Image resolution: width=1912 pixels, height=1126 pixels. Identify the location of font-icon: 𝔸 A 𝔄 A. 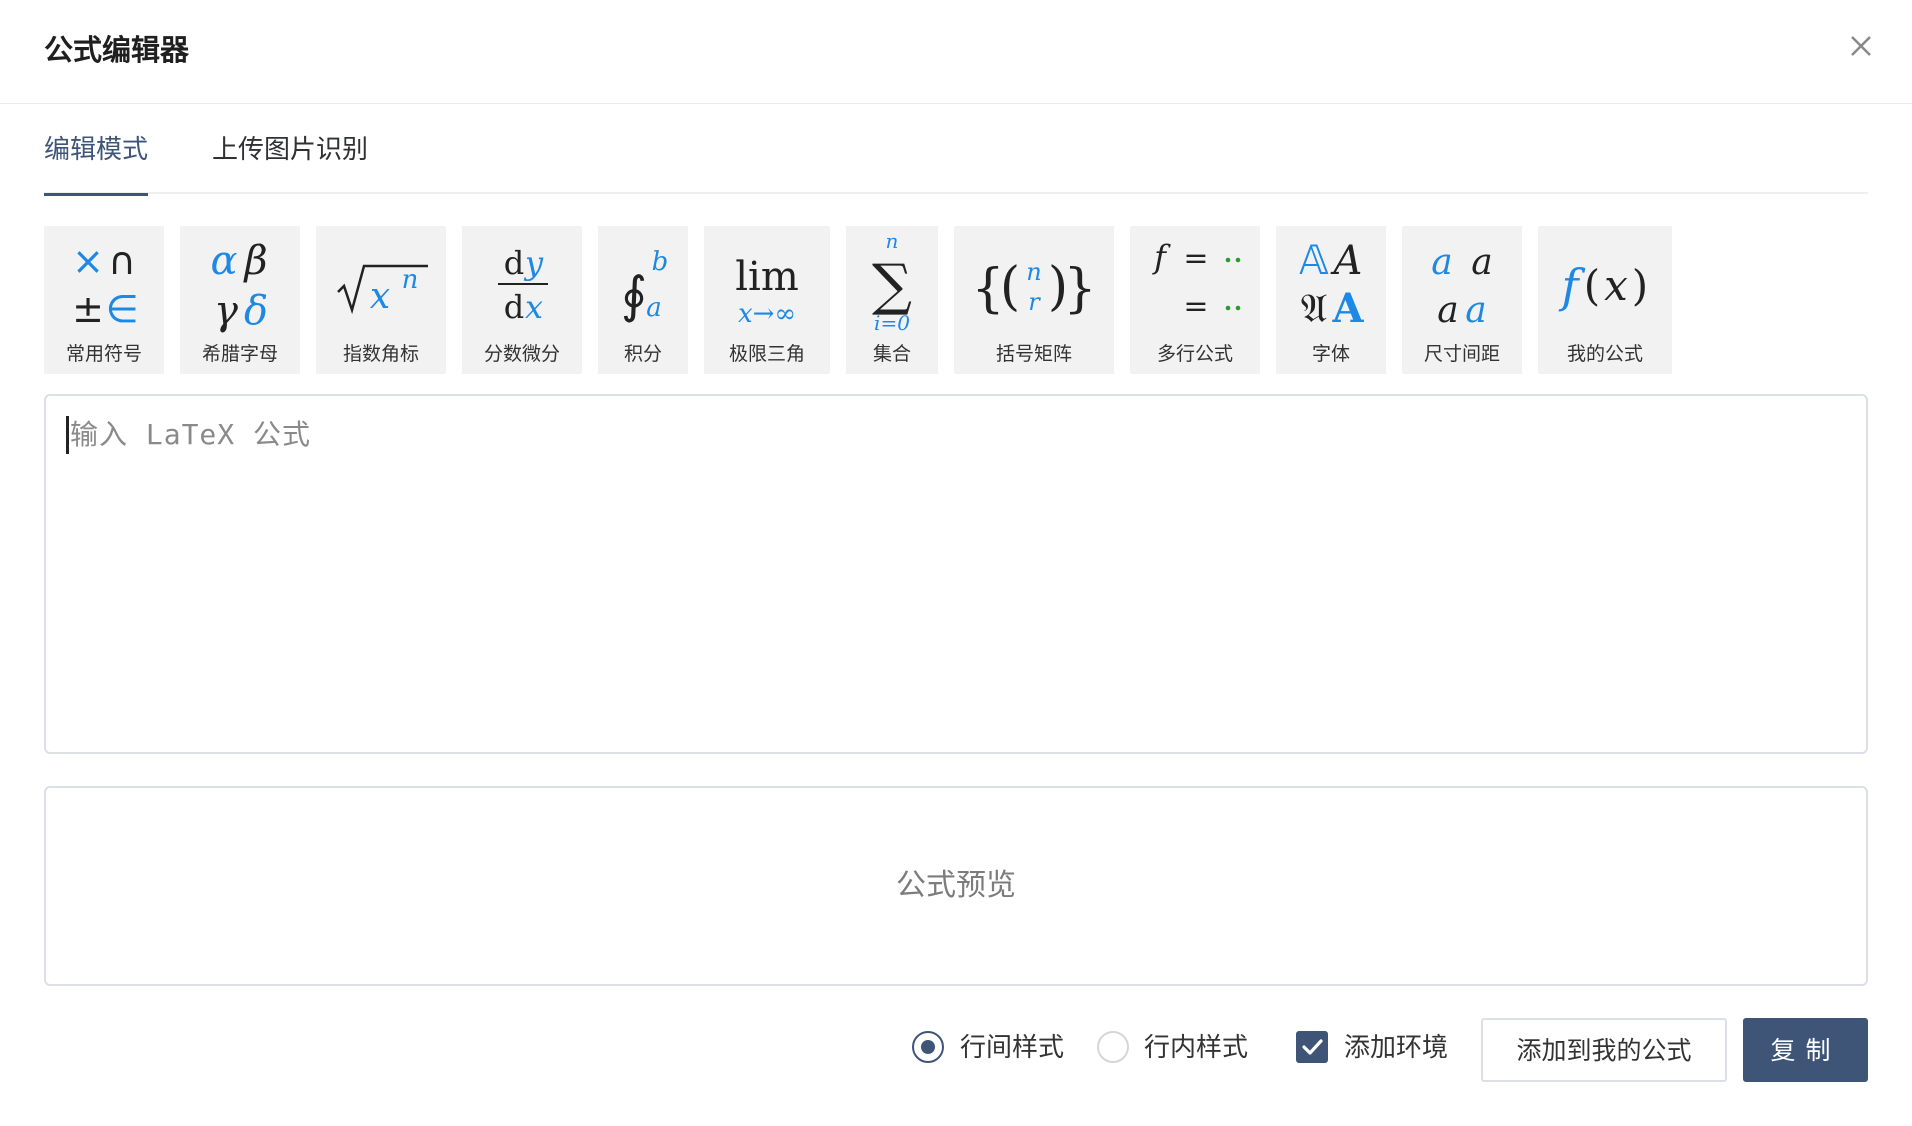
(1331, 283).